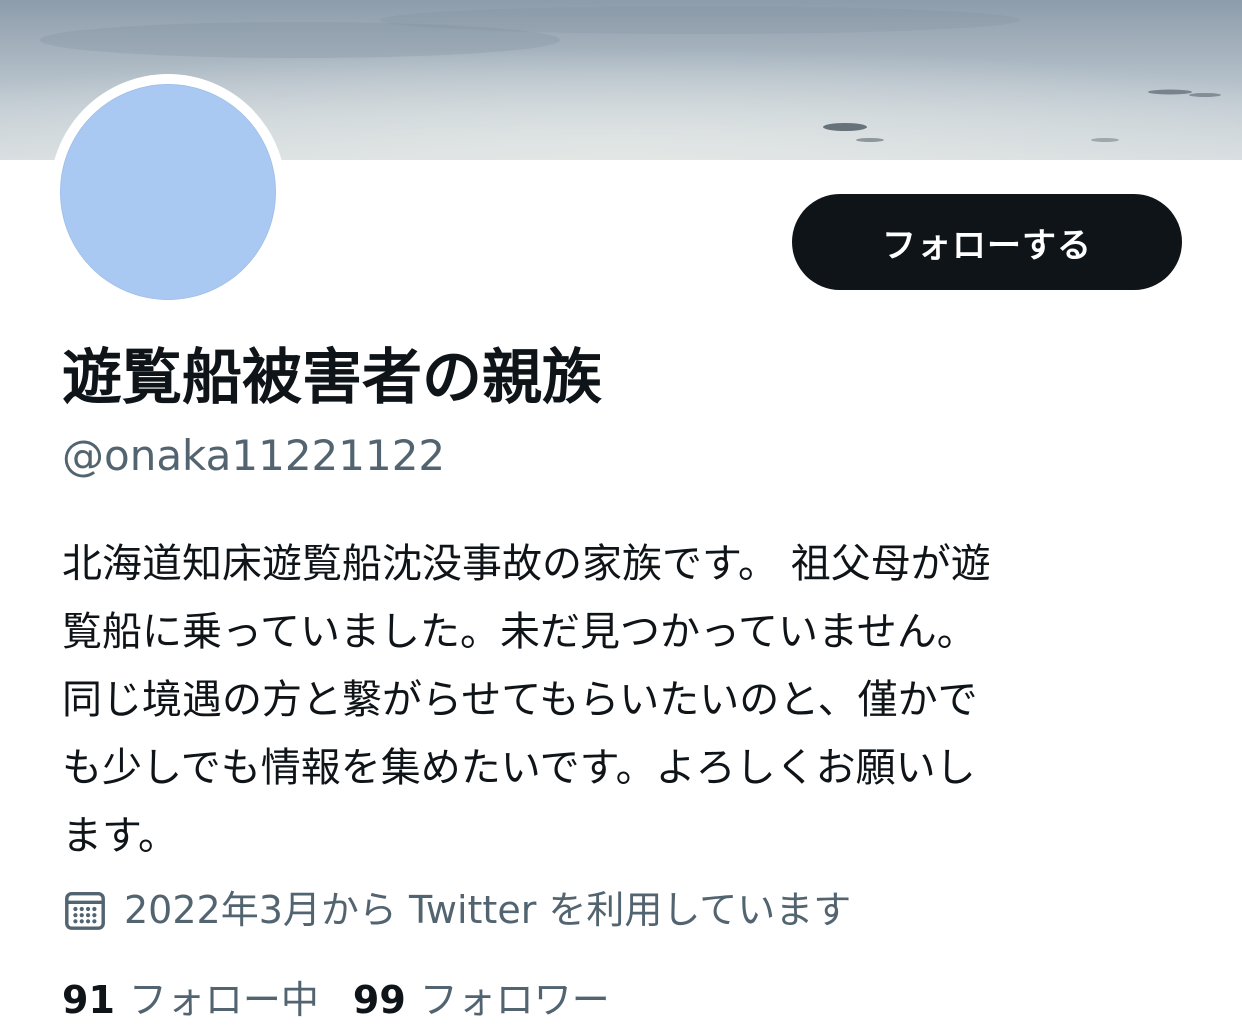  Describe the element at coordinates (526, 564) in the screenshot. I see `bio-line: 北海道知床遊覧船沈没事故の家族です。 祖父母が遊` at that location.